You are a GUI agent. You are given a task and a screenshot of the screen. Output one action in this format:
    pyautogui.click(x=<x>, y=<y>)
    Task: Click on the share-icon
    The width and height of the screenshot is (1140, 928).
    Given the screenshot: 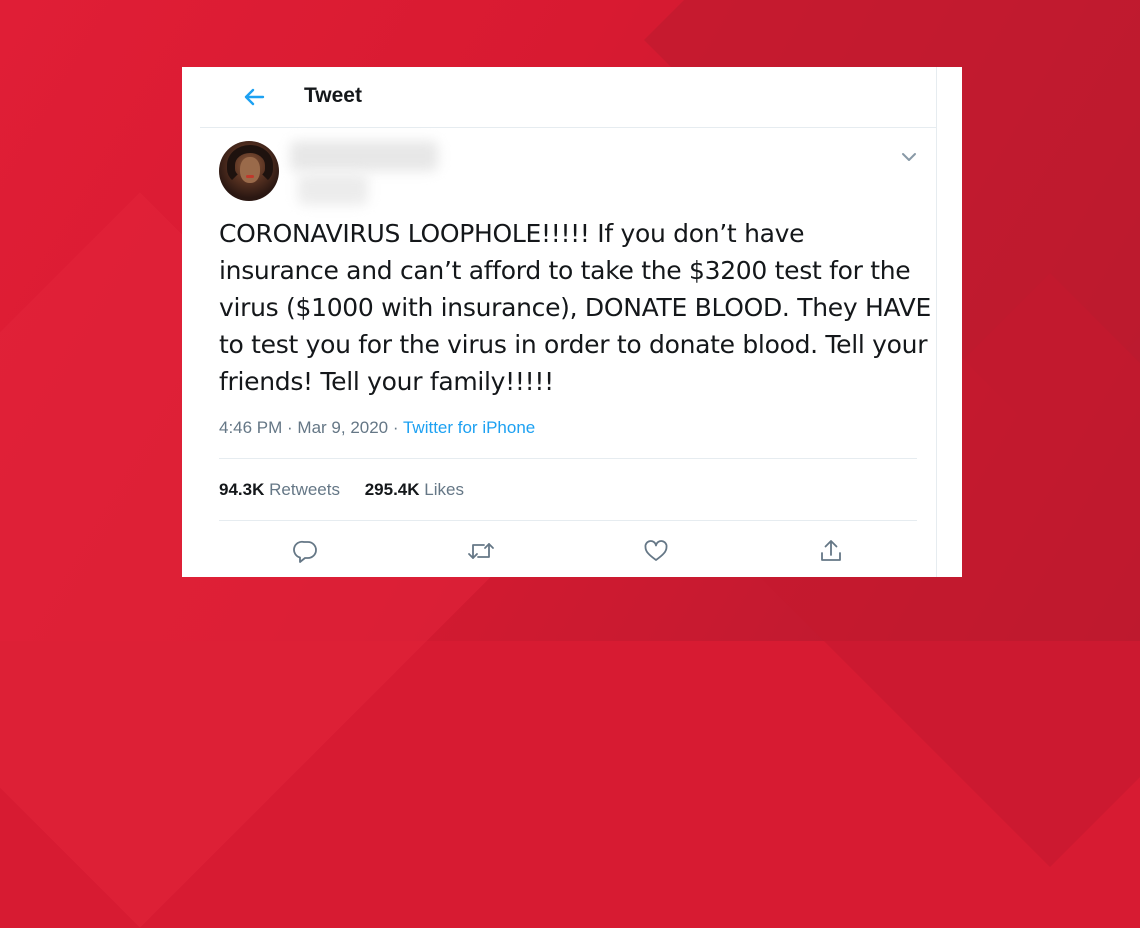 What is the action you would take?
    pyautogui.click(x=831, y=550)
    